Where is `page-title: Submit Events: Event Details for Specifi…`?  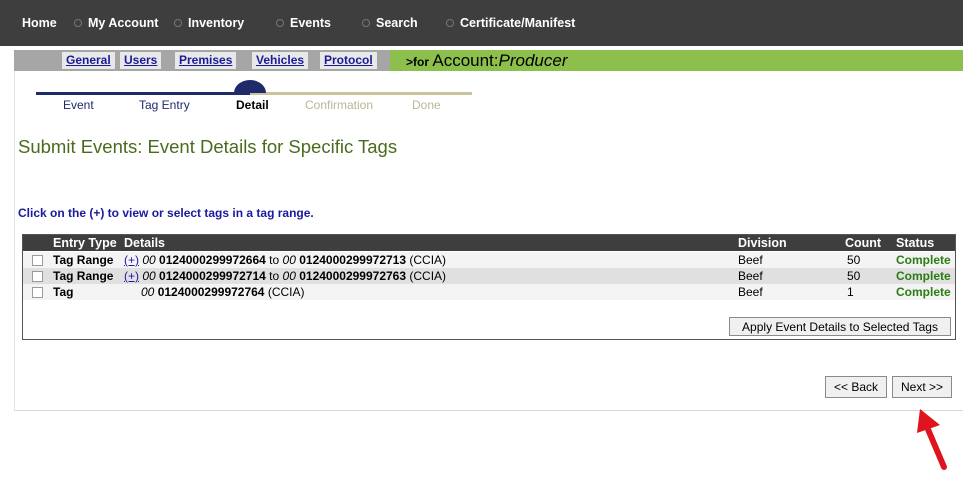 page-title: Submit Events: Event Details for Specifi… is located at coordinates (208, 146).